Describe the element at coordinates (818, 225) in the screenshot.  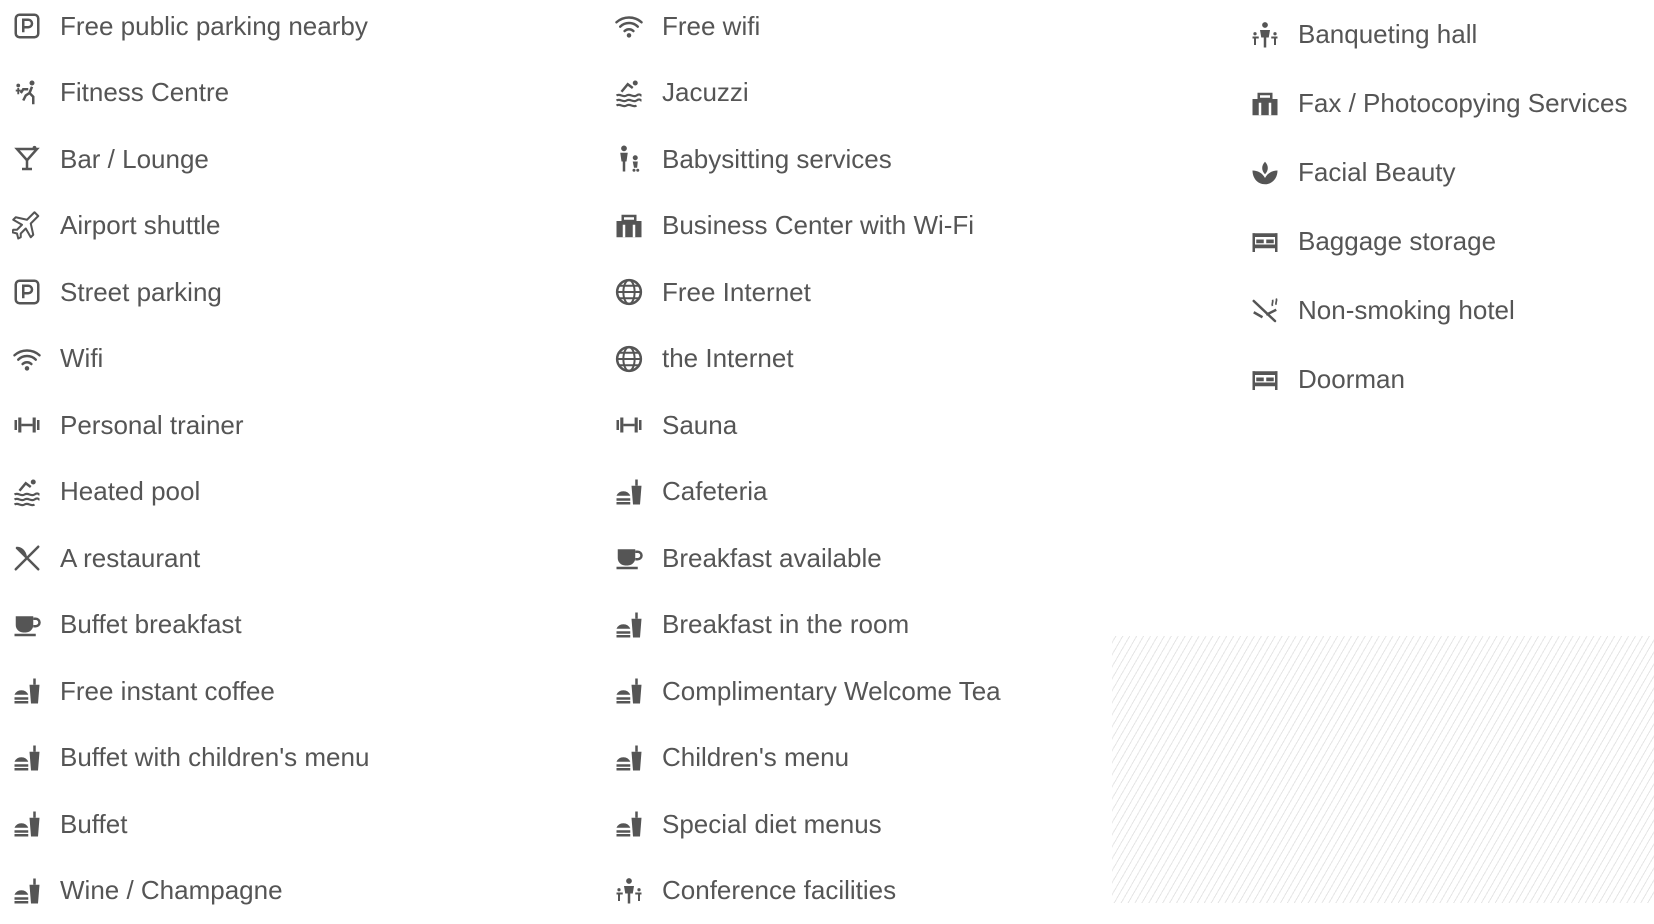
I see `amenity-label: Business Center with Wi-Fi` at that location.